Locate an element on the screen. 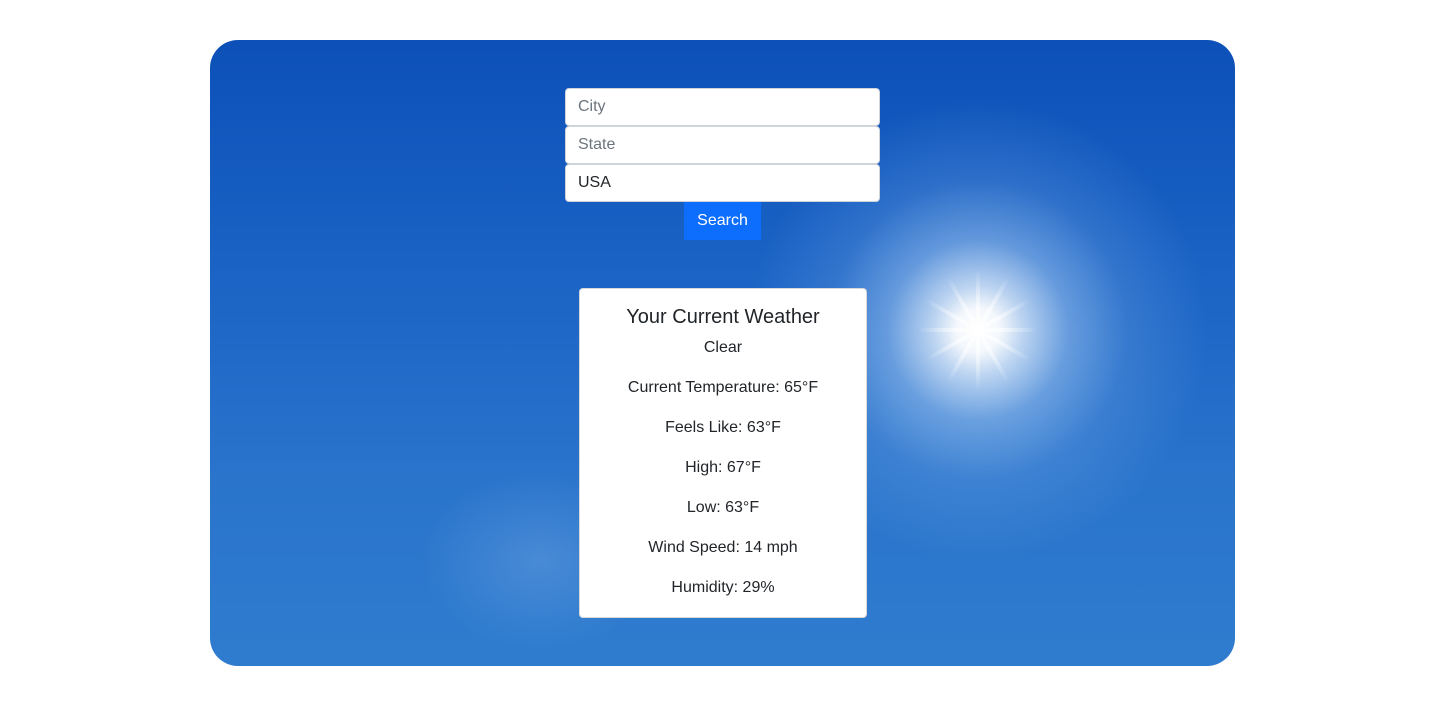  location-search-form: Search is located at coordinates (722, 164).